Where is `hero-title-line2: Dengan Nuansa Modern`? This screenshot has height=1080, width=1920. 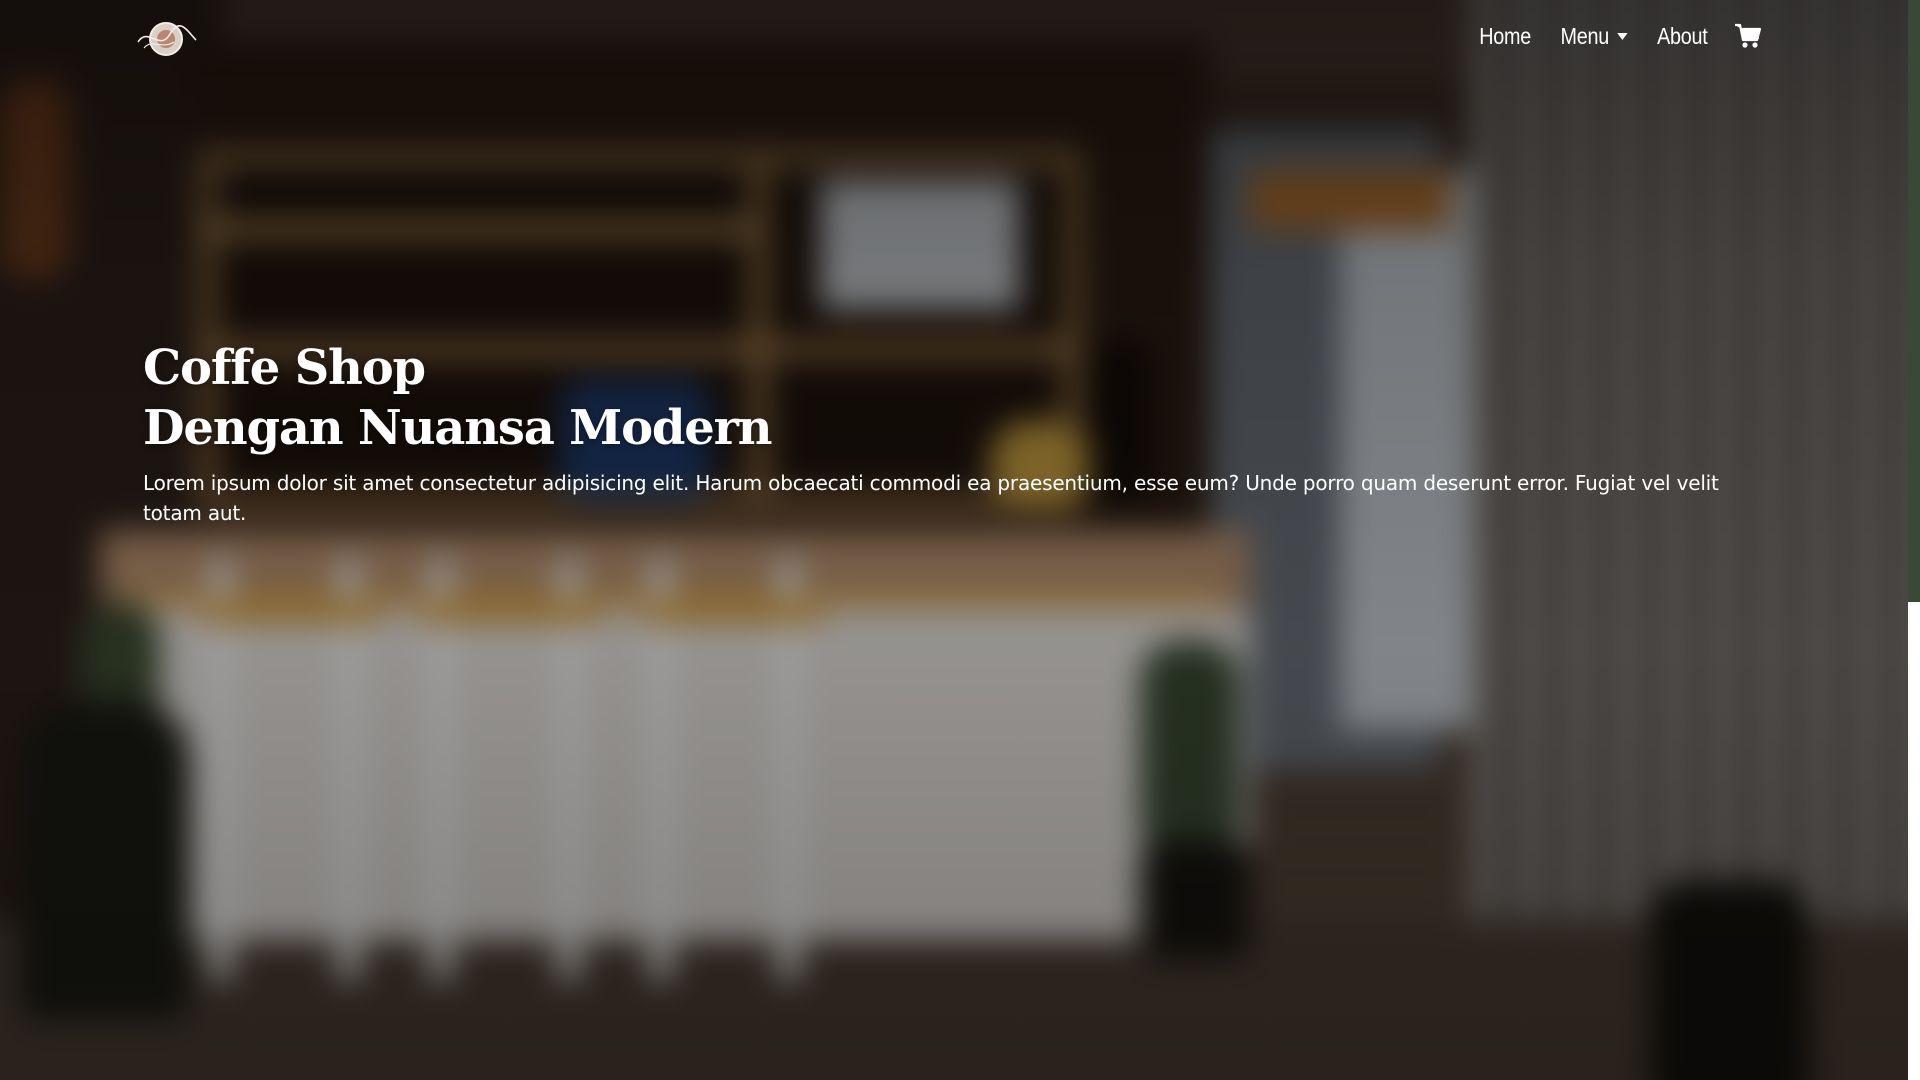
hero-title-line2: Dengan Nuansa Modern is located at coordinates (458, 428).